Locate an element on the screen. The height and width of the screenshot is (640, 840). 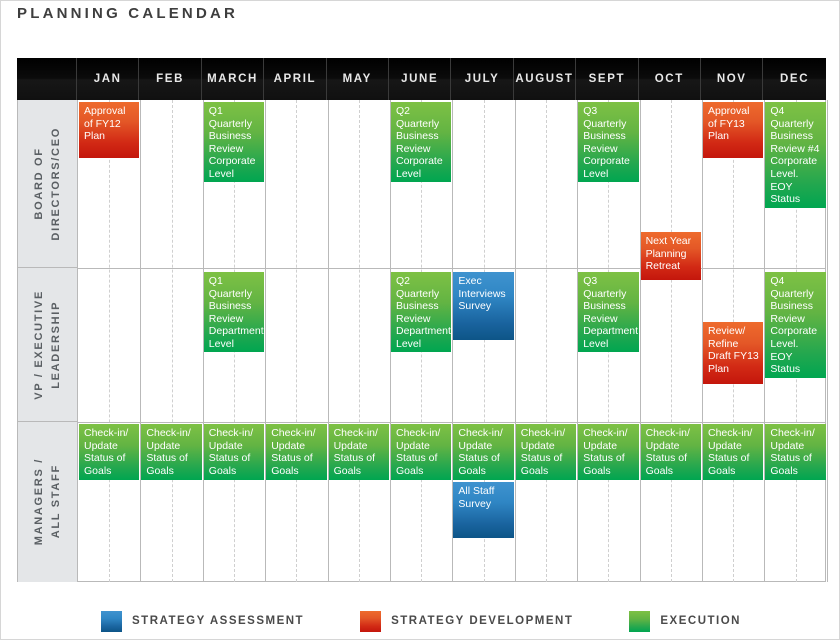
legend-swatch-execution is located at coordinates (640, 621).